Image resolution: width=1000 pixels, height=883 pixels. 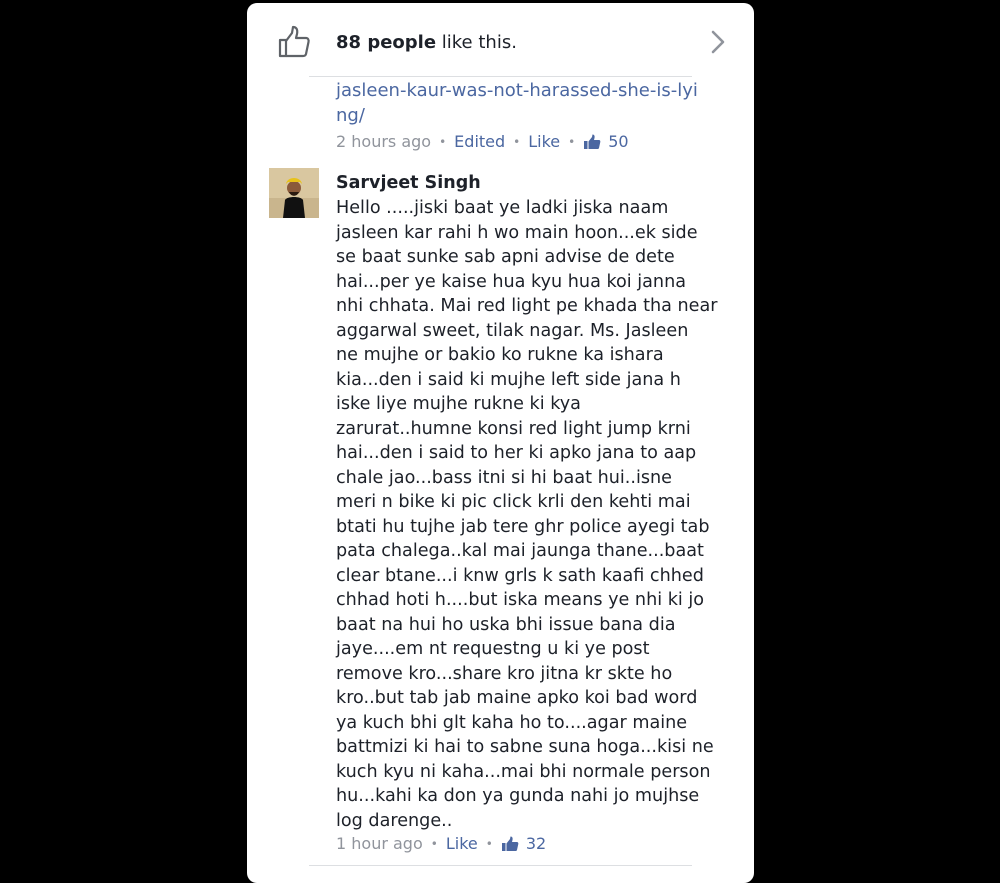 What do you see at coordinates (476, 42) in the screenshot?
I see `likes-suffix: like this.` at bounding box center [476, 42].